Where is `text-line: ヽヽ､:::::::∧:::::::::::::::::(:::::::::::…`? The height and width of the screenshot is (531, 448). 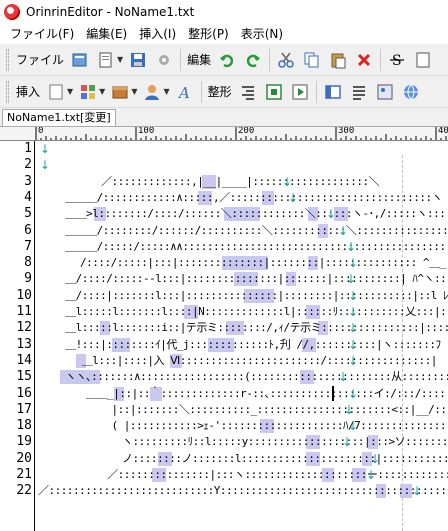 text-line: ヽヽ､:::::::∧:::::::::::::::::(:::::::::::… is located at coordinates (242, 377).